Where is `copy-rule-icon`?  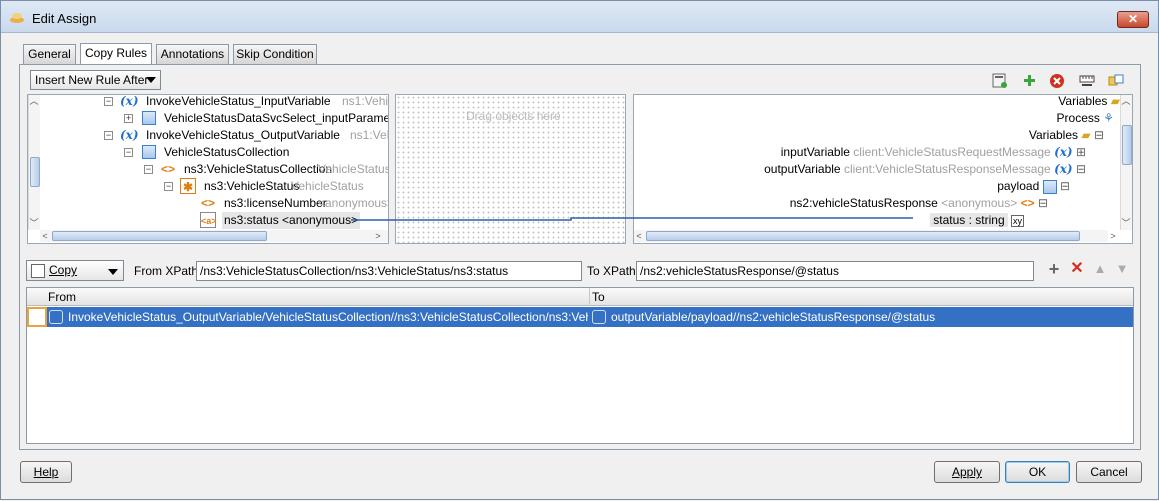
copy-rule-icon is located at coordinates (38, 271).